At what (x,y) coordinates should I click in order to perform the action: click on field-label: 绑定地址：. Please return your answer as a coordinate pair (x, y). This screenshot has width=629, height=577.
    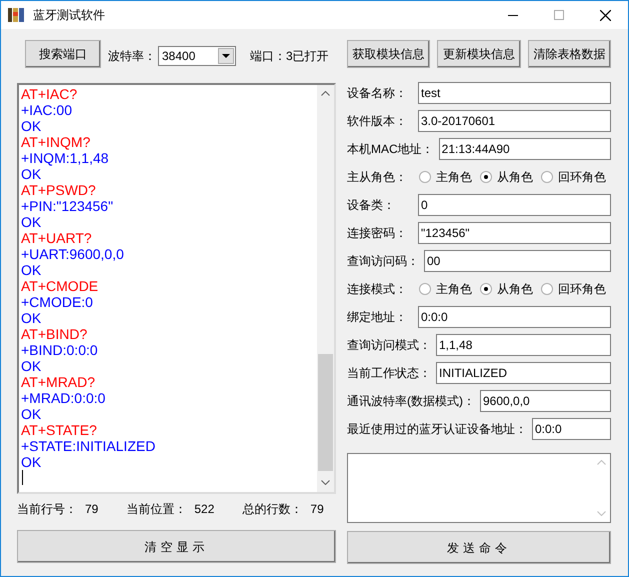
    Looking at the image, I should click on (377, 317).